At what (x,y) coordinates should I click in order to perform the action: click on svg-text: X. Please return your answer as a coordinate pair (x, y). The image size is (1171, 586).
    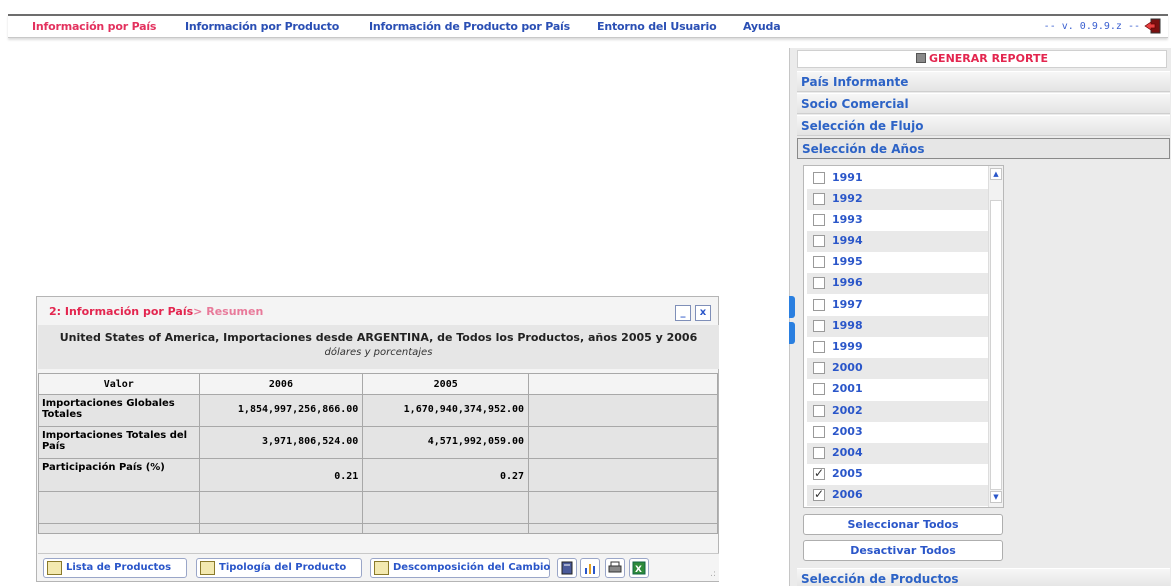
    Looking at the image, I should click on (638, 570).